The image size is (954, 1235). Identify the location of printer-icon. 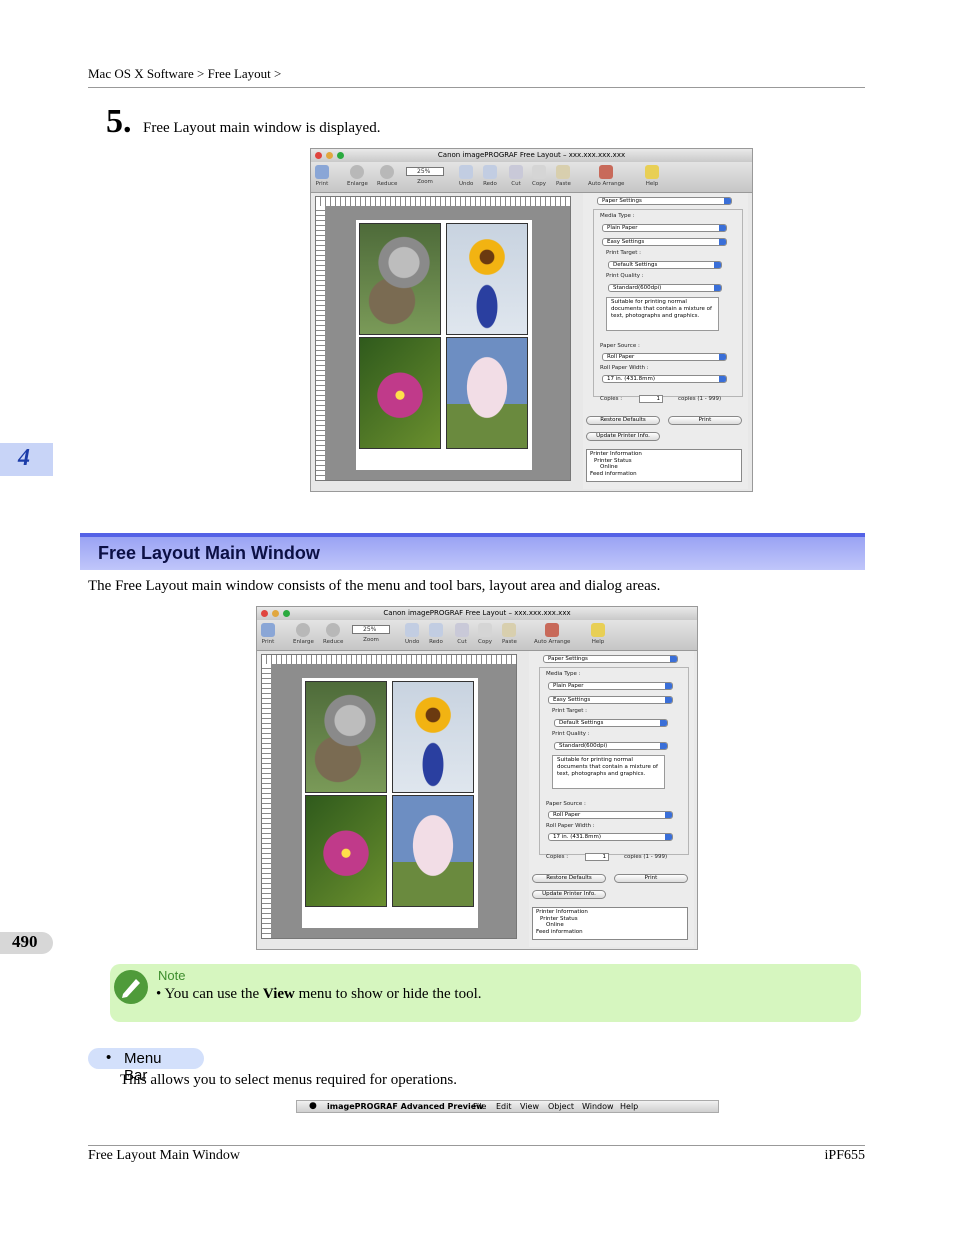
(322, 172).